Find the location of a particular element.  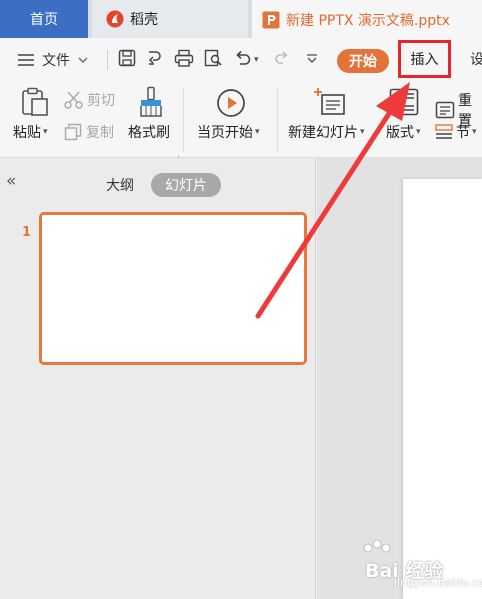

tab-slides: 幻灯片 is located at coordinates (186, 185).